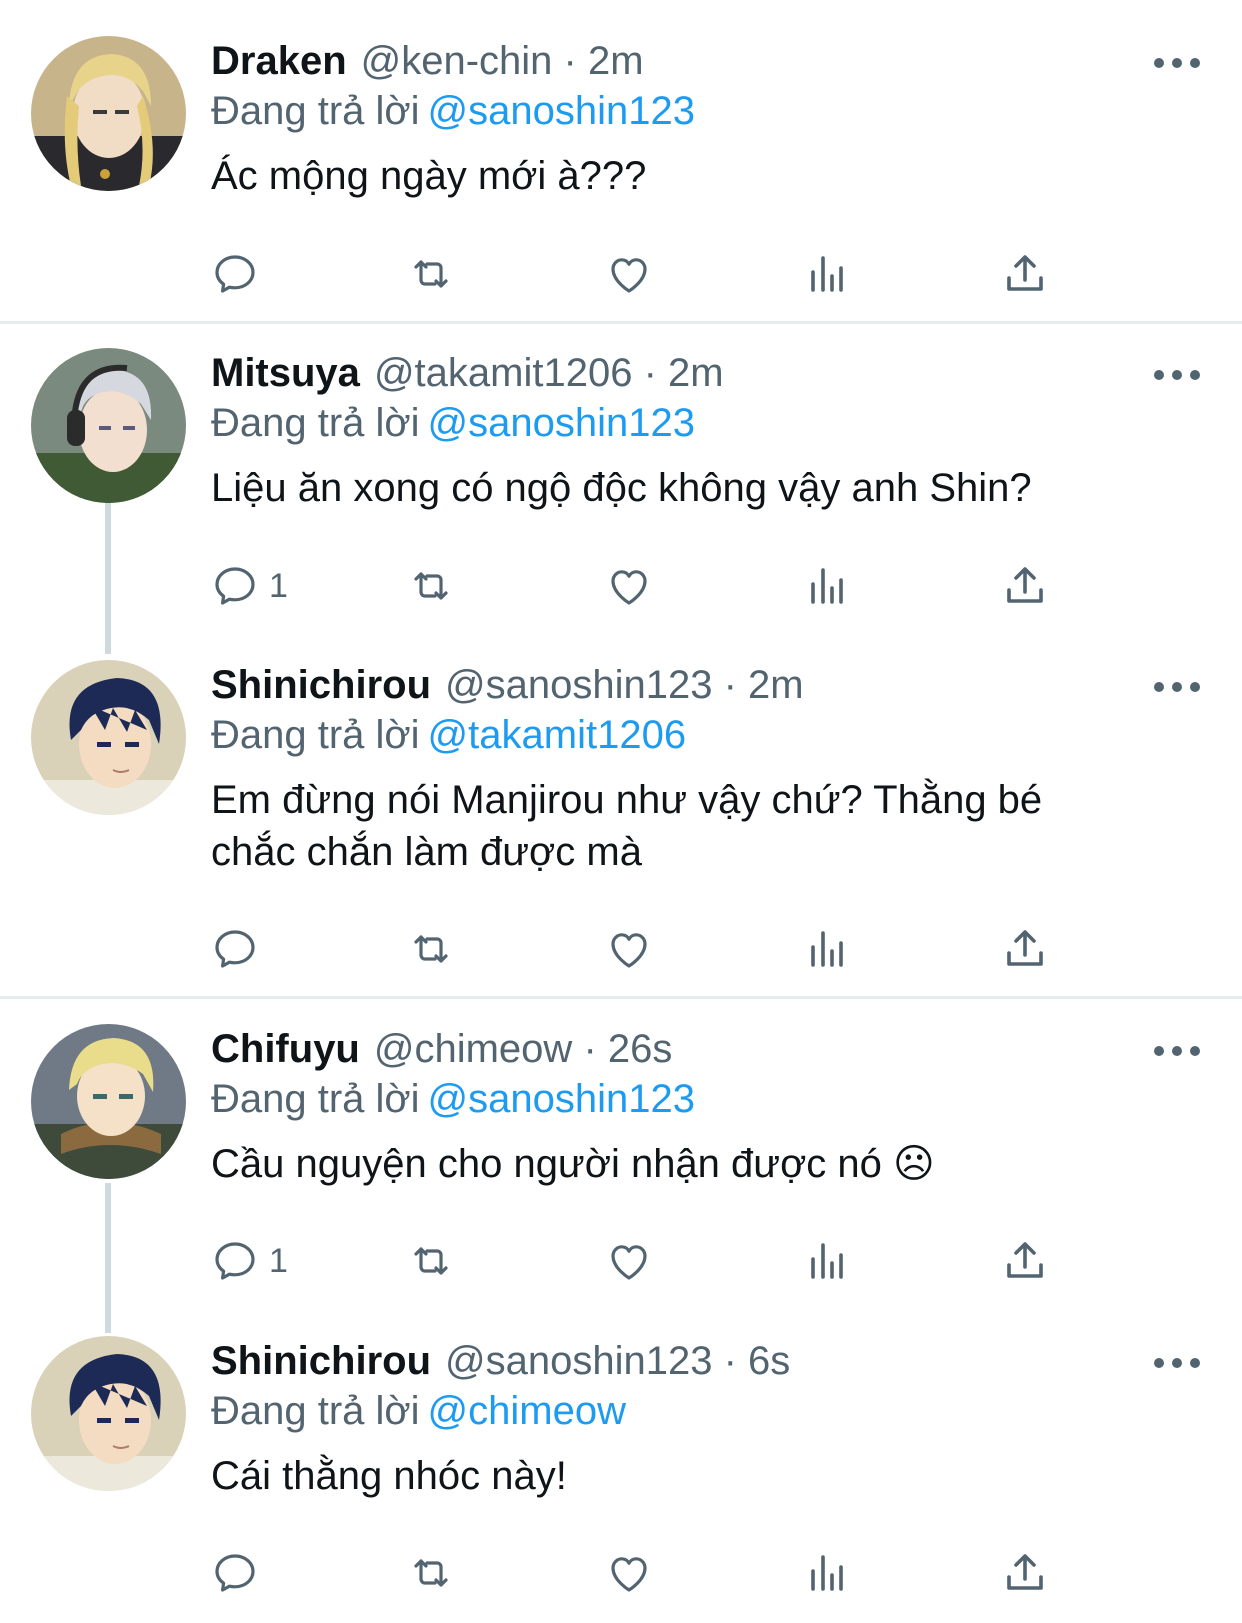 Image resolution: width=1242 pixels, height=1623 pixels. Describe the element at coordinates (108, 1258) in the screenshot. I see `thread-line` at that location.